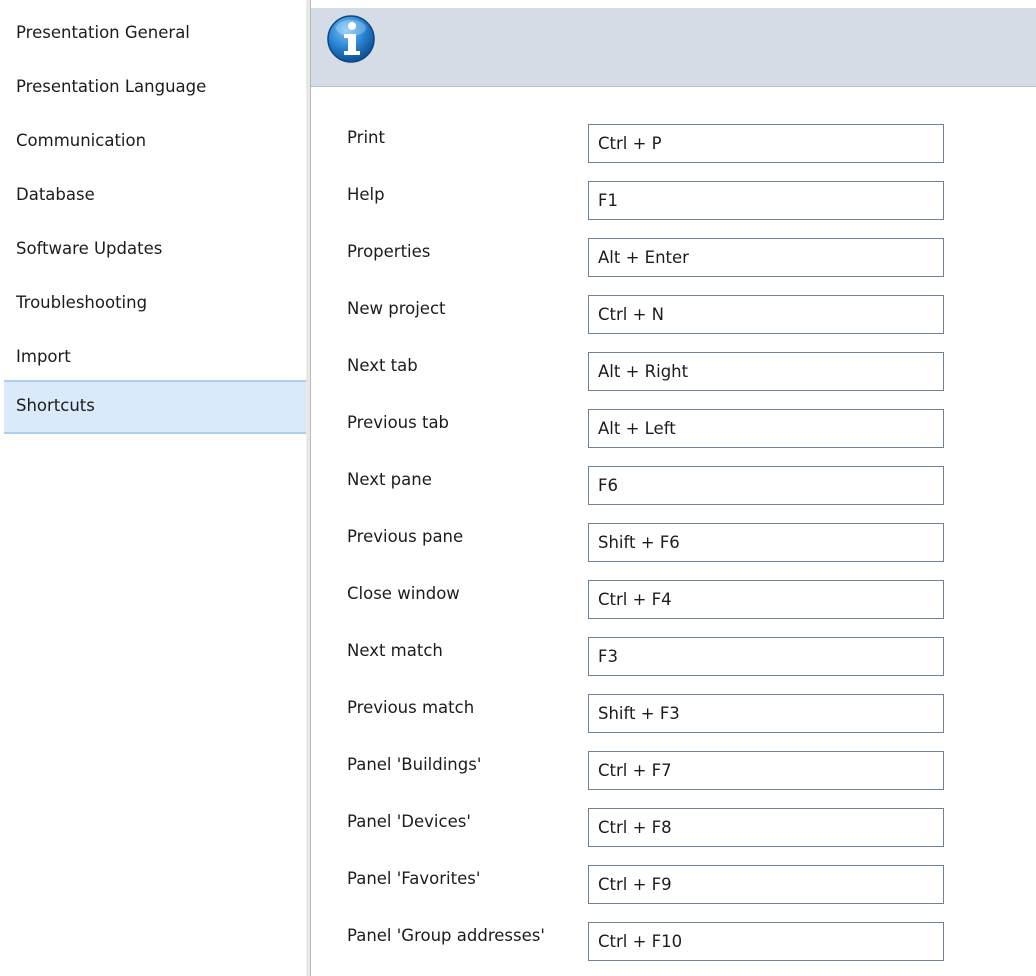 This screenshot has width=1036, height=976. What do you see at coordinates (411, 707) in the screenshot?
I see `shortcut-label-previous-match: Previous match` at bounding box center [411, 707].